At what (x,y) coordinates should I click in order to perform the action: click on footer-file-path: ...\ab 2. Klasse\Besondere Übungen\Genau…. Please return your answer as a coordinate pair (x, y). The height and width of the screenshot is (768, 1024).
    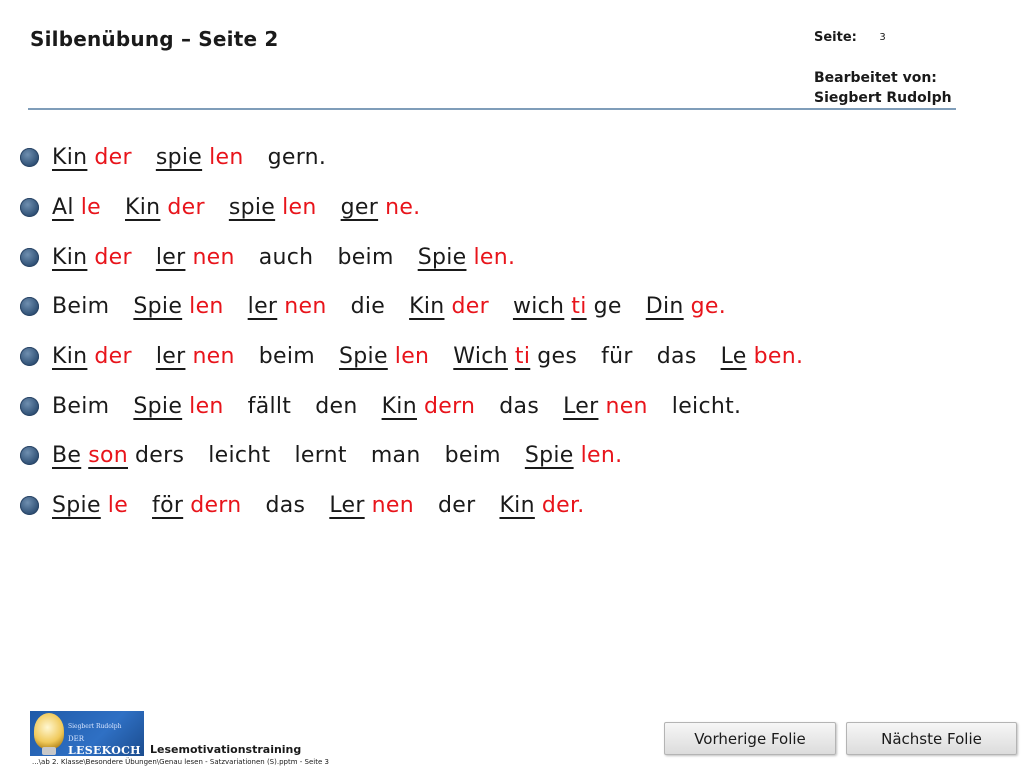
    Looking at the image, I should click on (180, 762).